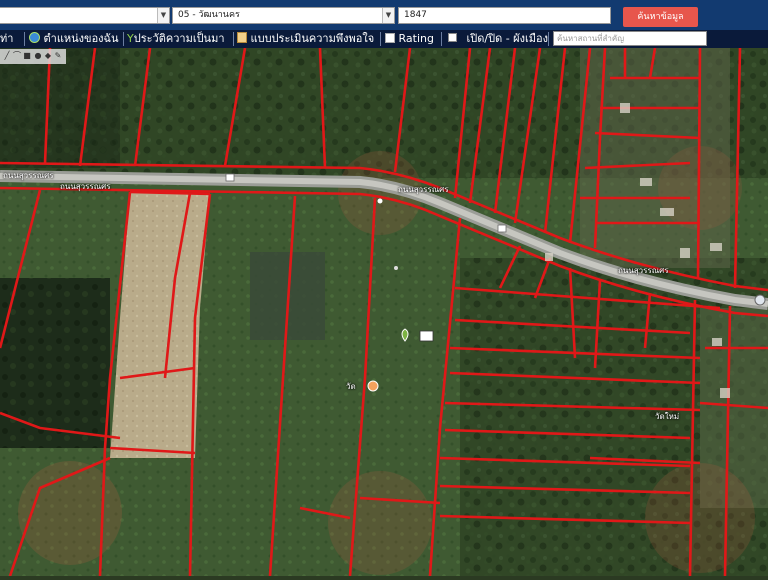 The height and width of the screenshot is (580, 768). Describe the element at coordinates (373, 386) in the screenshot. I see `orange-pin-icon` at that location.